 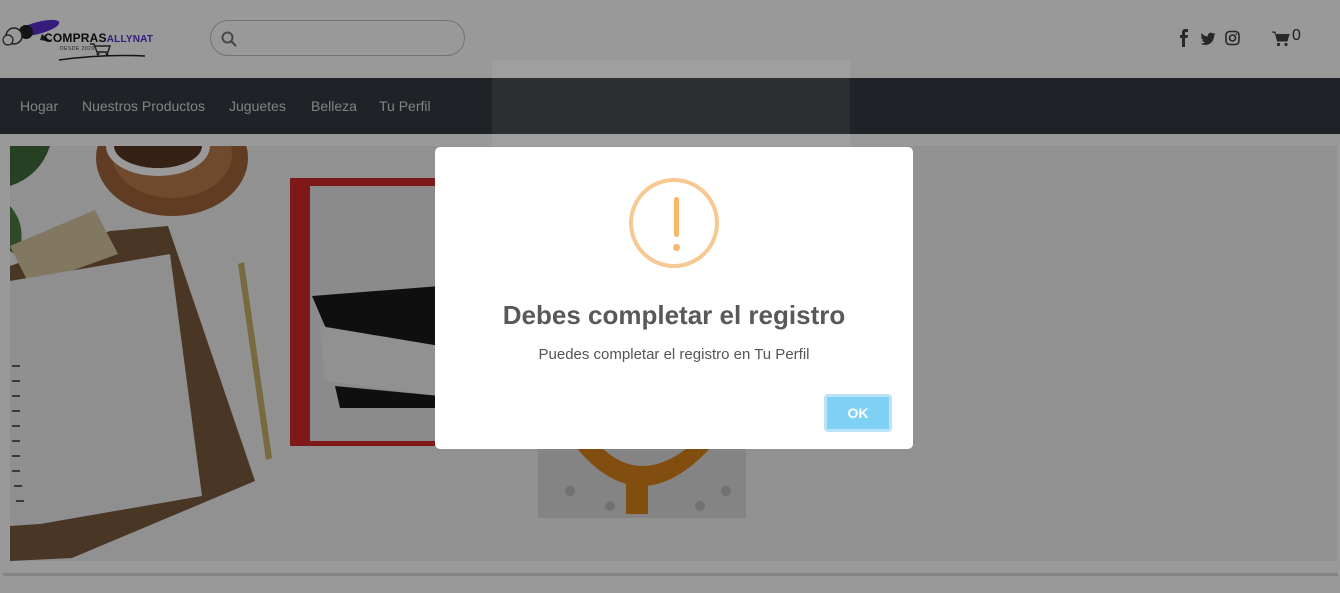 I want to click on warning-icon, so click(x=674, y=223).